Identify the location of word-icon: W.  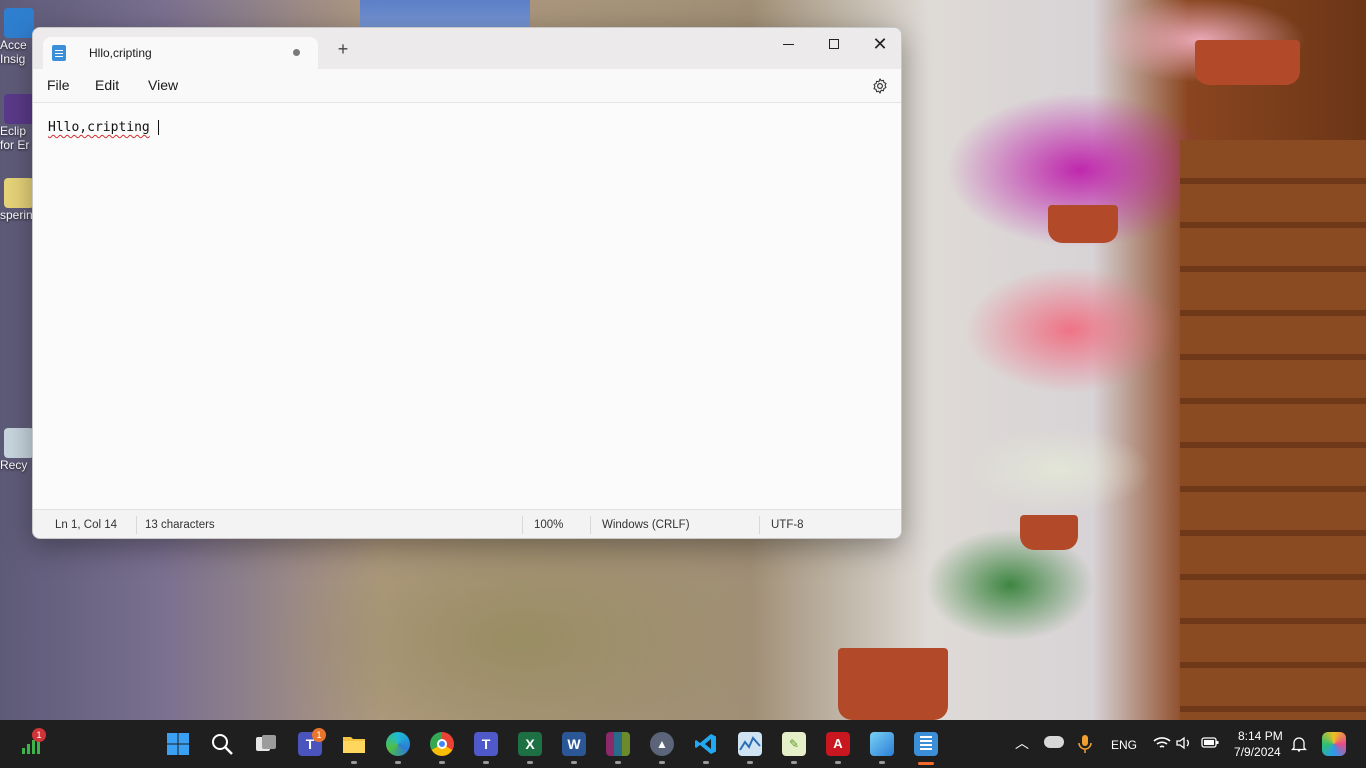
(574, 744).